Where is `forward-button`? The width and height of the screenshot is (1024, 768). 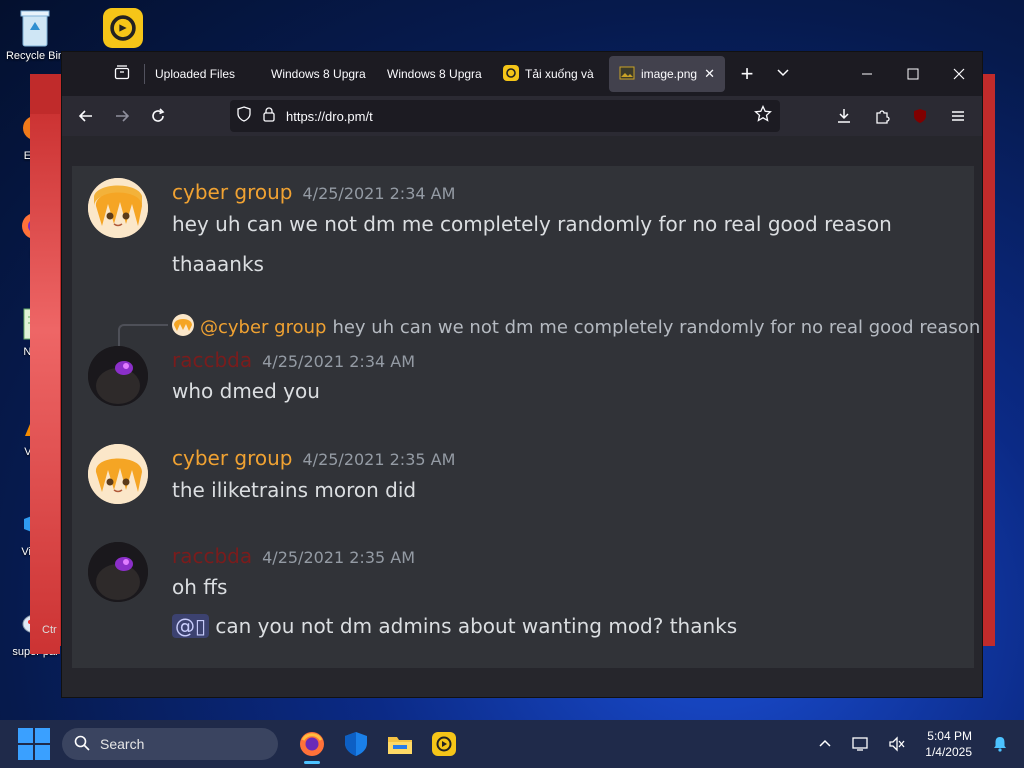
forward-button is located at coordinates (122, 116).